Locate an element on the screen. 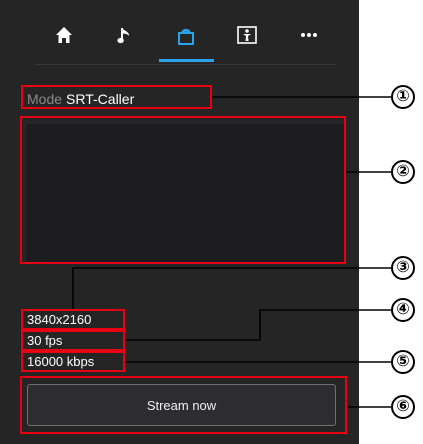  highlight-box-mode is located at coordinates (116, 97).